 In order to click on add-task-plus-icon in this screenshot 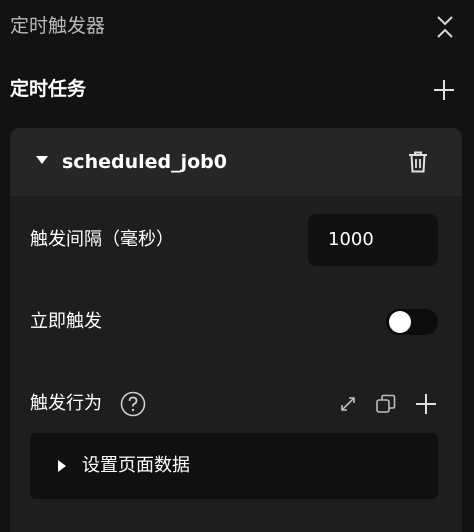, I will do `click(444, 90)`.